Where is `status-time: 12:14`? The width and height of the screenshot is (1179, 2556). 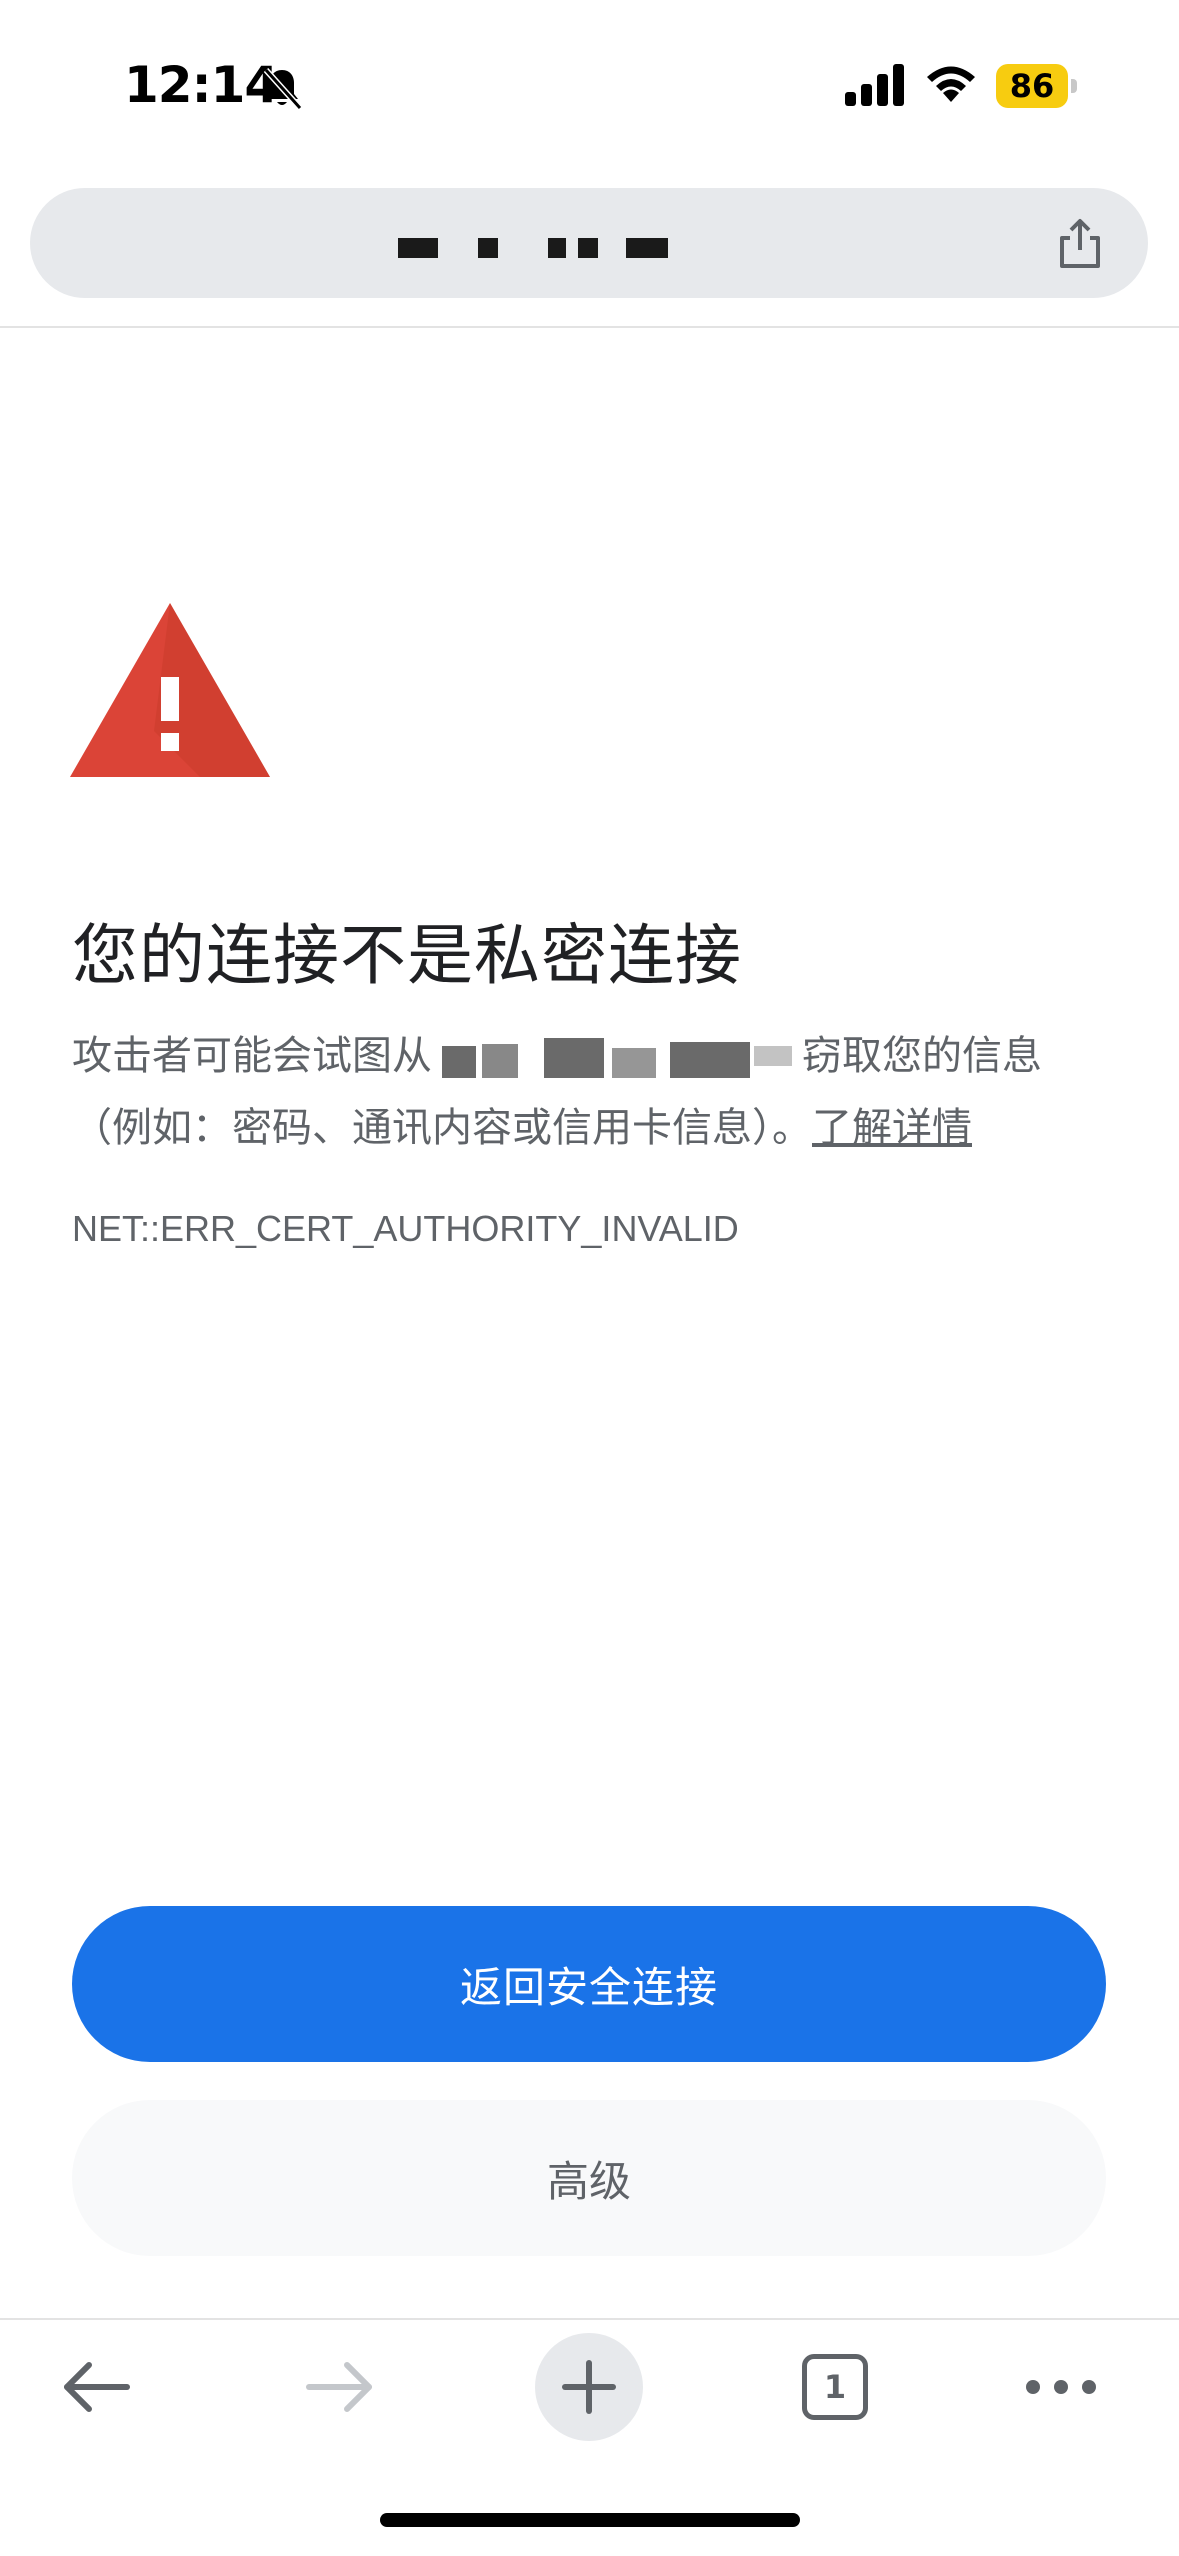 status-time: 12:14 is located at coordinates (201, 85).